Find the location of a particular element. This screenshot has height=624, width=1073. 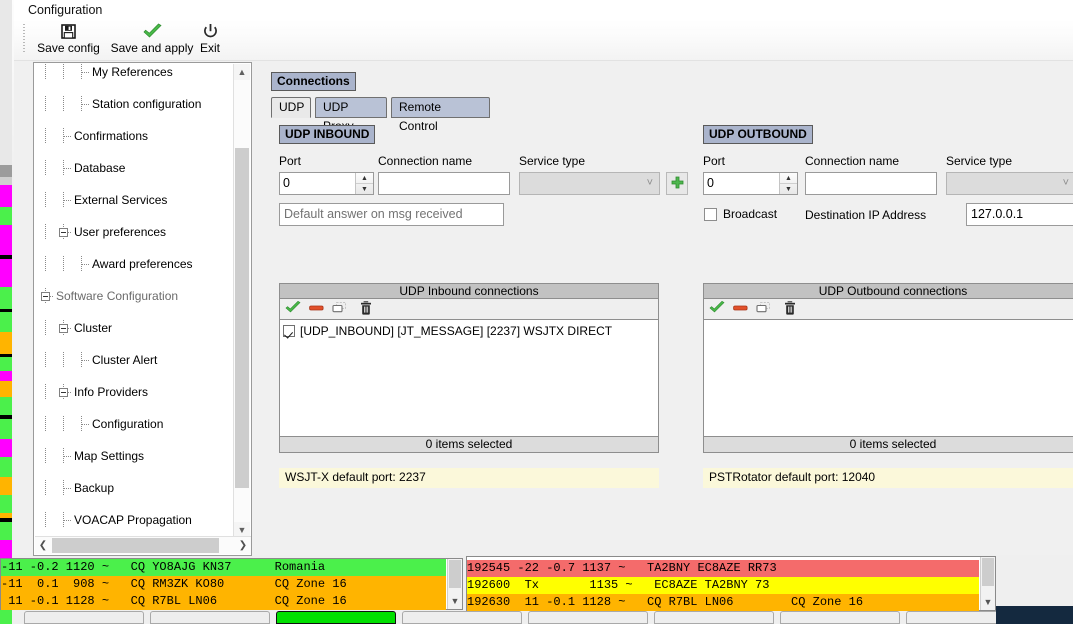

floppy-disk-icon is located at coordinates (68, 31).